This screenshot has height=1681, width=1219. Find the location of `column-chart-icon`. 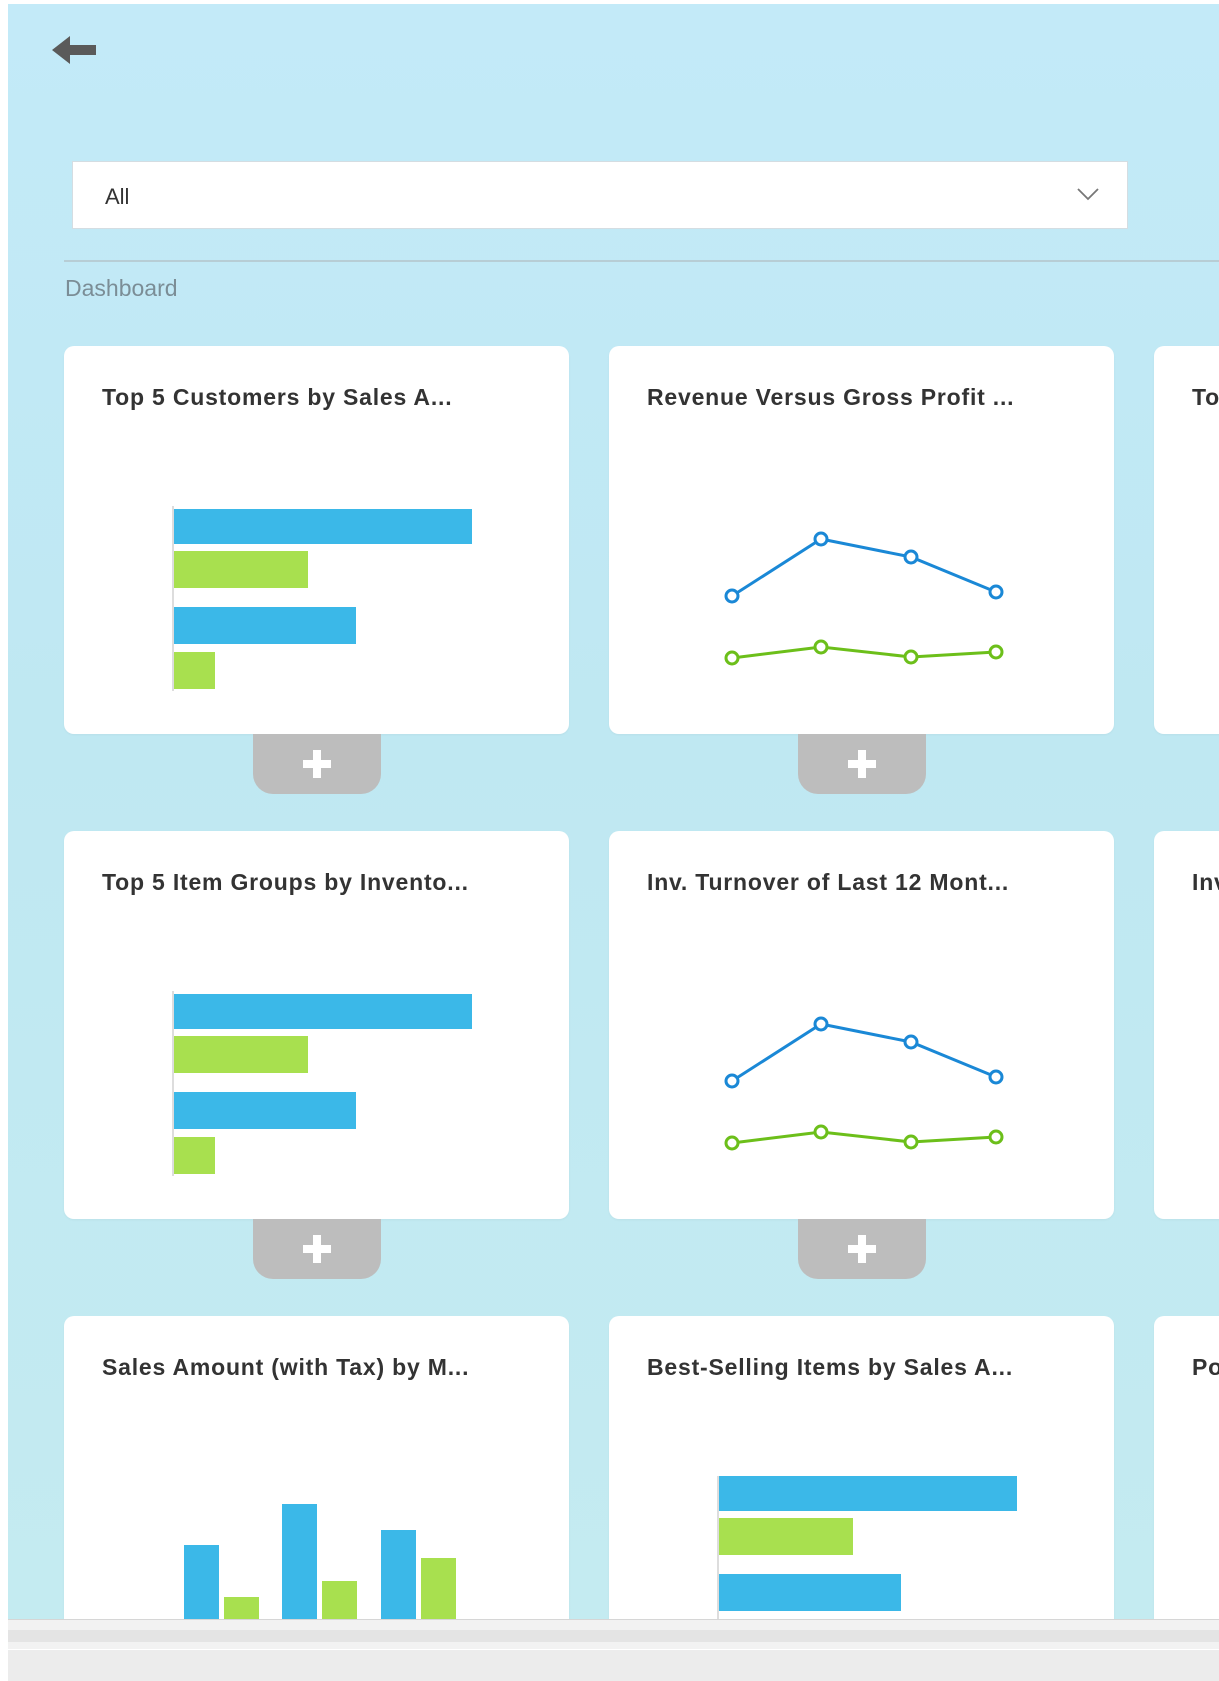

column-chart-icon is located at coordinates (320, 1561).